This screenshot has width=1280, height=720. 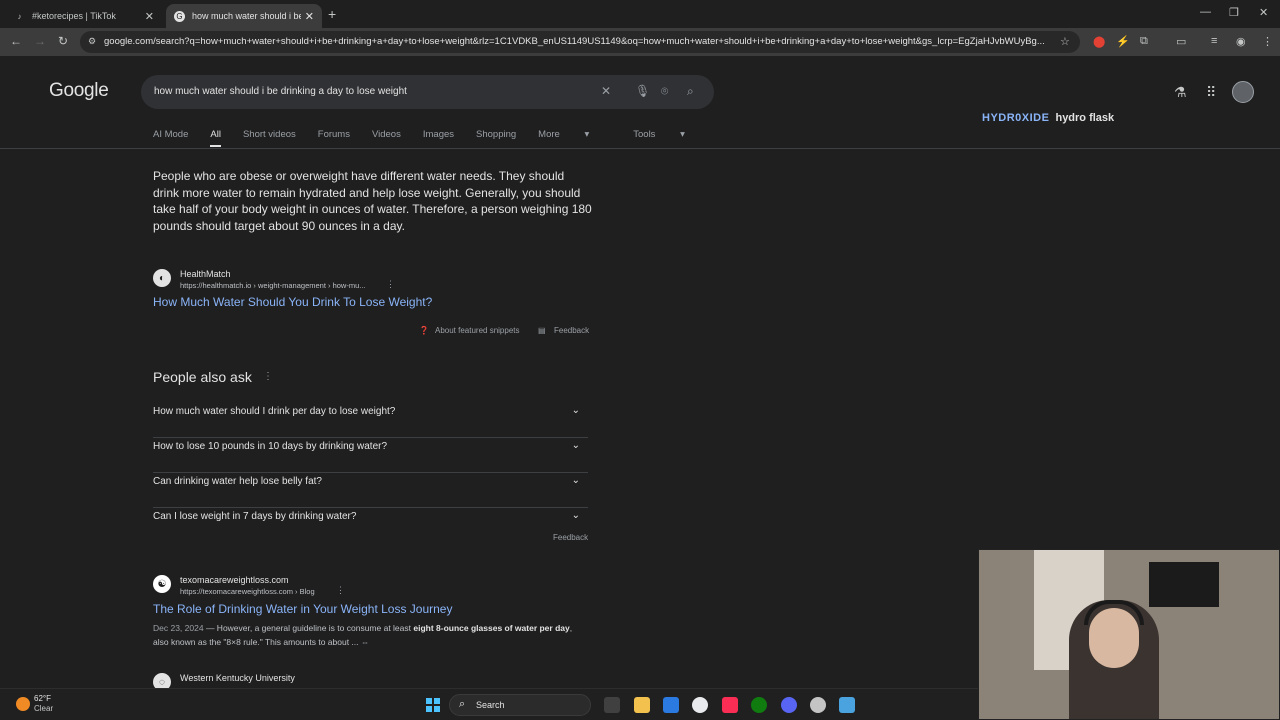 What do you see at coordinates (1099, 41) in the screenshot?
I see `extension-red-icon: ⬤` at bounding box center [1099, 41].